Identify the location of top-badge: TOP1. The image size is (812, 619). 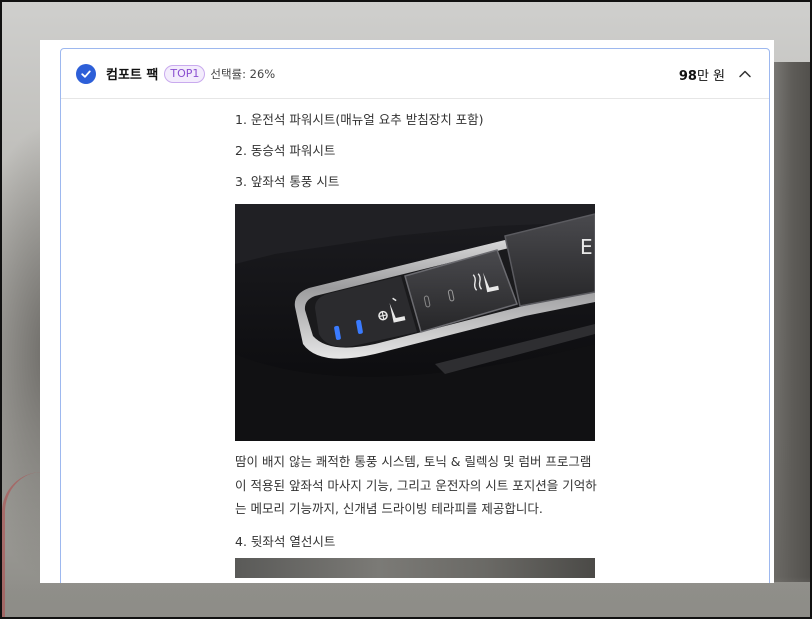
(185, 73).